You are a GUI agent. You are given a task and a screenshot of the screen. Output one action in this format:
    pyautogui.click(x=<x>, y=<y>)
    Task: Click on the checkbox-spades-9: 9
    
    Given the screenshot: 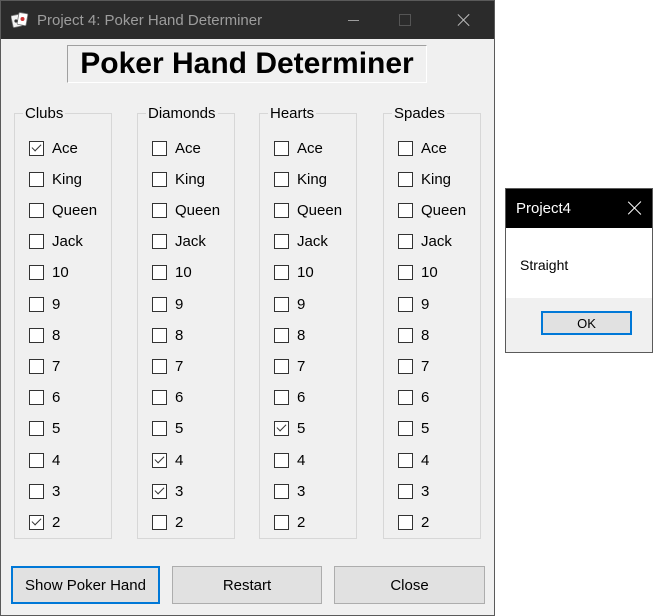 What is the action you would take?
    pyautogui.click(x=413, y=304)
    